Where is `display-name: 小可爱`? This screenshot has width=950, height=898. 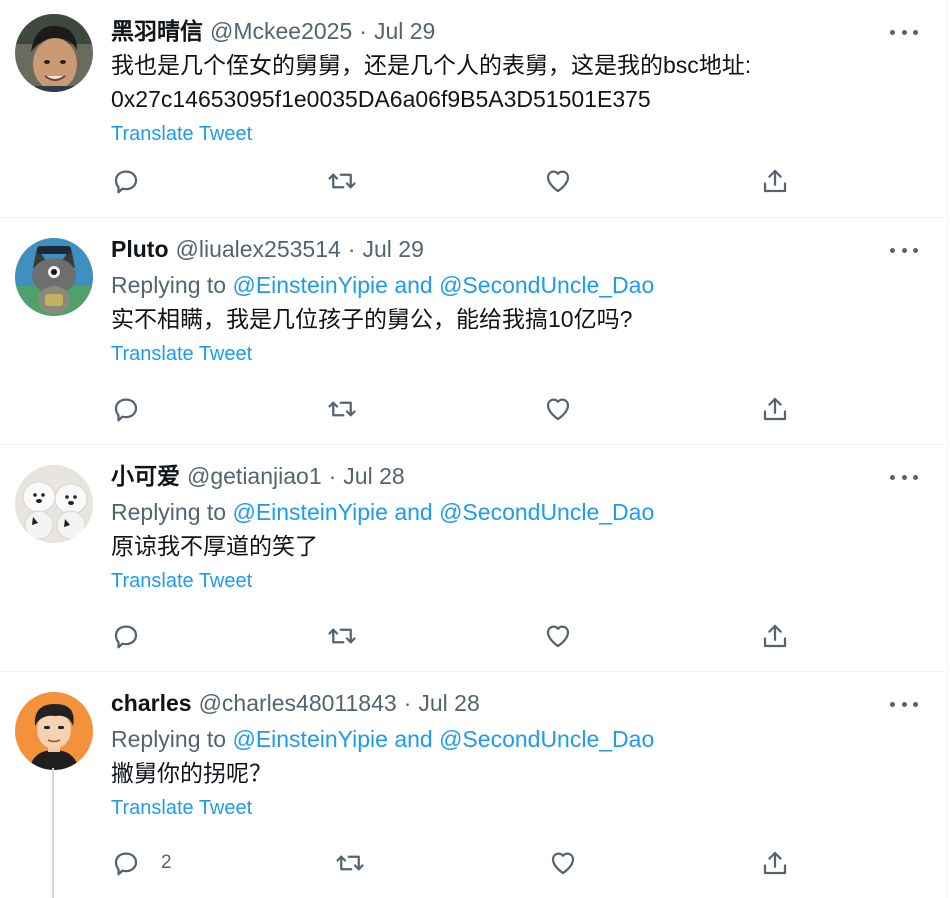 display-name: 小可爱 is located at coordinates (145, 476).